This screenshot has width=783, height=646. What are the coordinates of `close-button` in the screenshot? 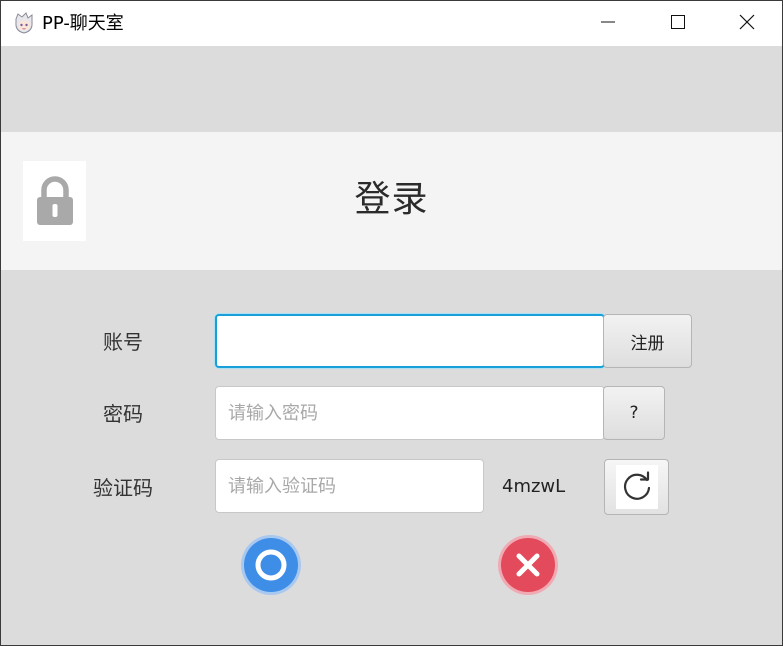 It's located at (747, 23).